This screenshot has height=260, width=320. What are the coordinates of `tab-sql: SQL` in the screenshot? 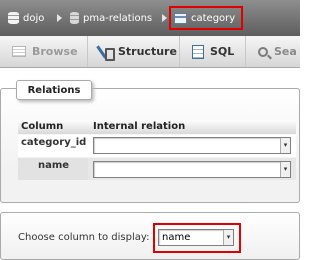 It's located at (213, 51).